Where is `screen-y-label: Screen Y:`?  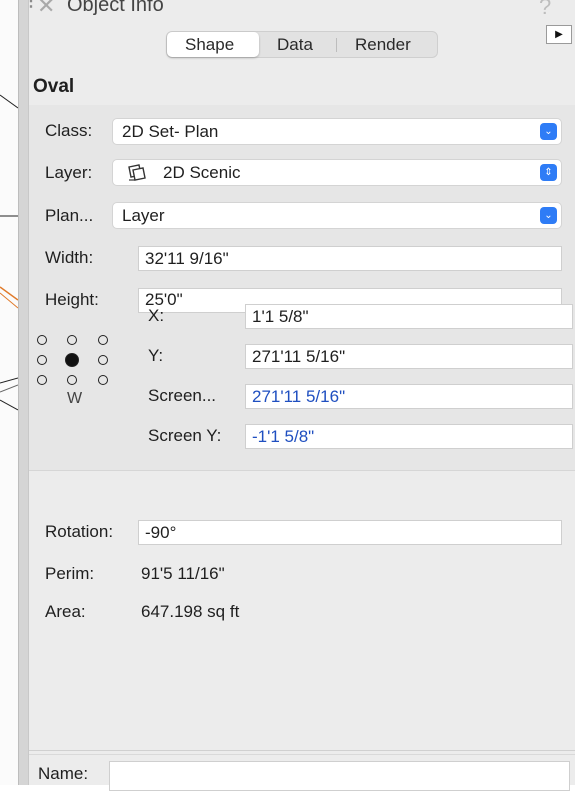
screen-y-label: Screen Y: is located at coordinates (185, 435).